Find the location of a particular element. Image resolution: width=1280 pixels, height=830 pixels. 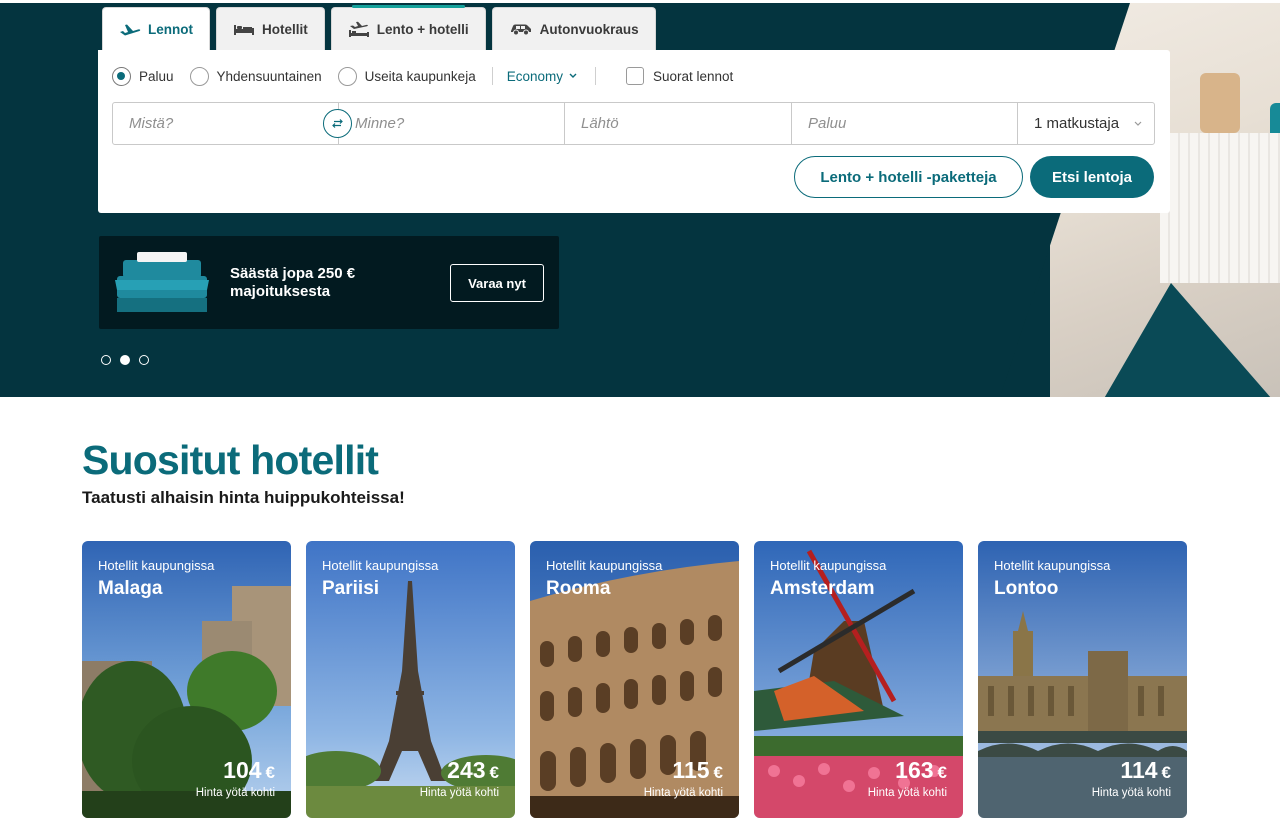

card-price: 114 € is located at coordinates (1145, 770).